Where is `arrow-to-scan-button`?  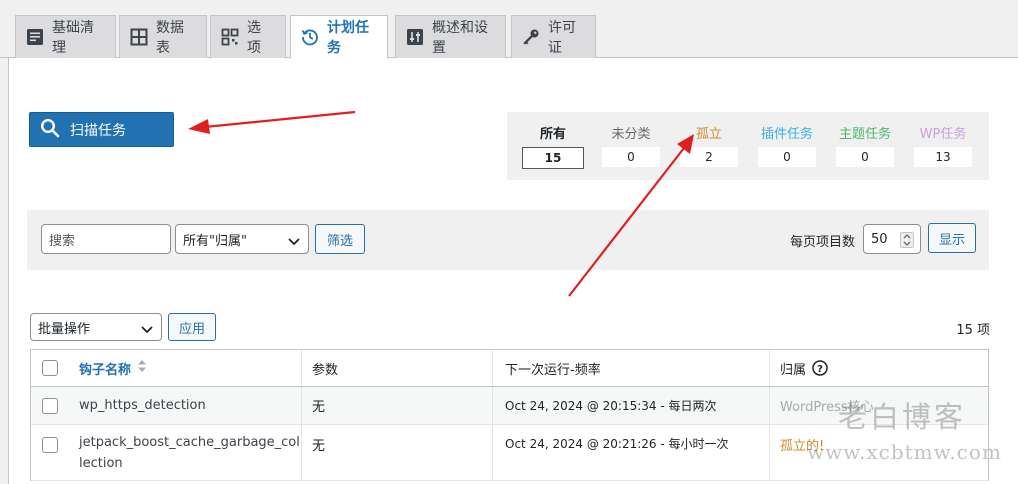
arrow-to-scan-button is located at coordinates (272, 122).